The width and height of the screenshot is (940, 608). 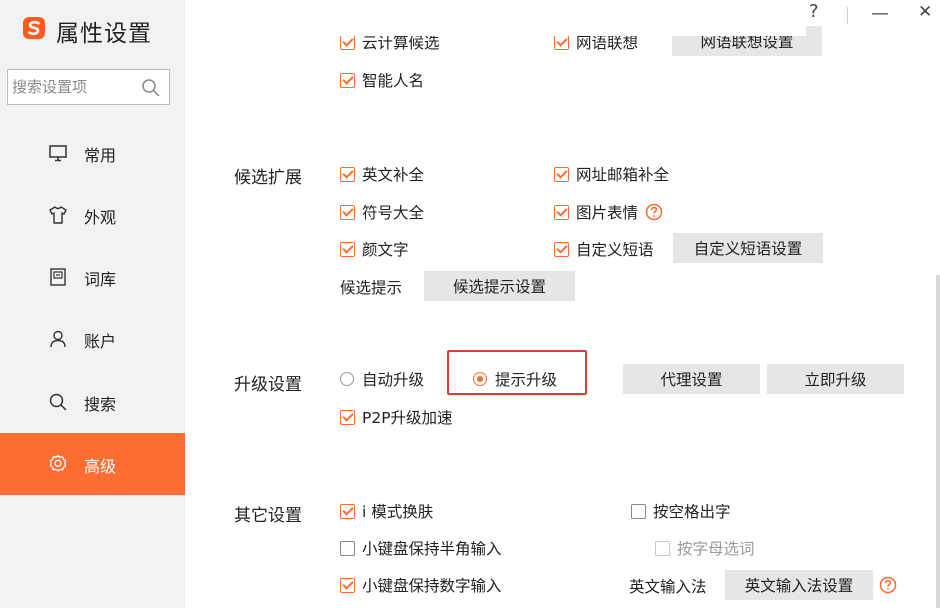 I want to click on shirt-icon, so click(x=58, y=215).